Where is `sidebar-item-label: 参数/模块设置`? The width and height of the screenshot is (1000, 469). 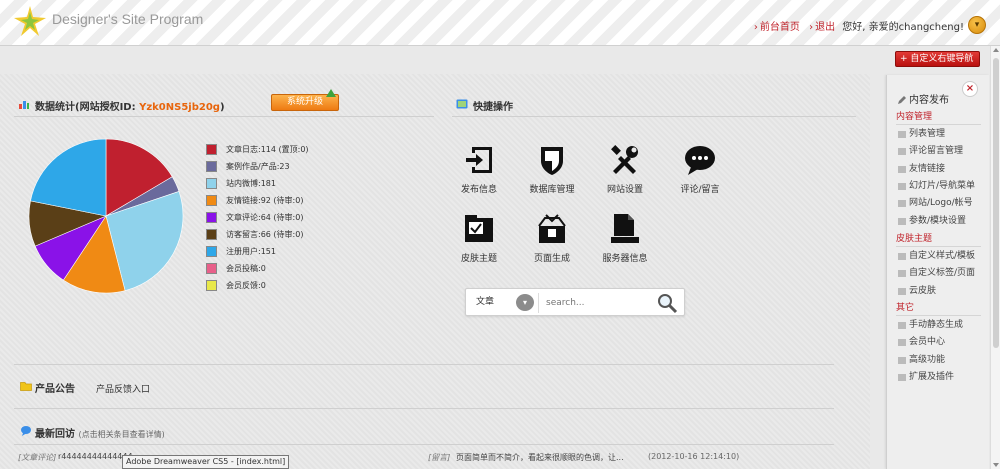 sidebar-item-label: 参数/模块设置 is located at coordinates (938, 220).